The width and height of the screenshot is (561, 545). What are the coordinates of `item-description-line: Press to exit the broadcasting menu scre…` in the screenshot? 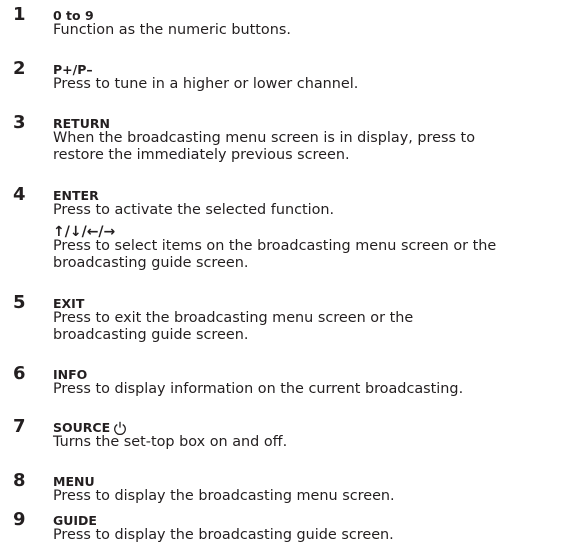 It's located at (233, 318).